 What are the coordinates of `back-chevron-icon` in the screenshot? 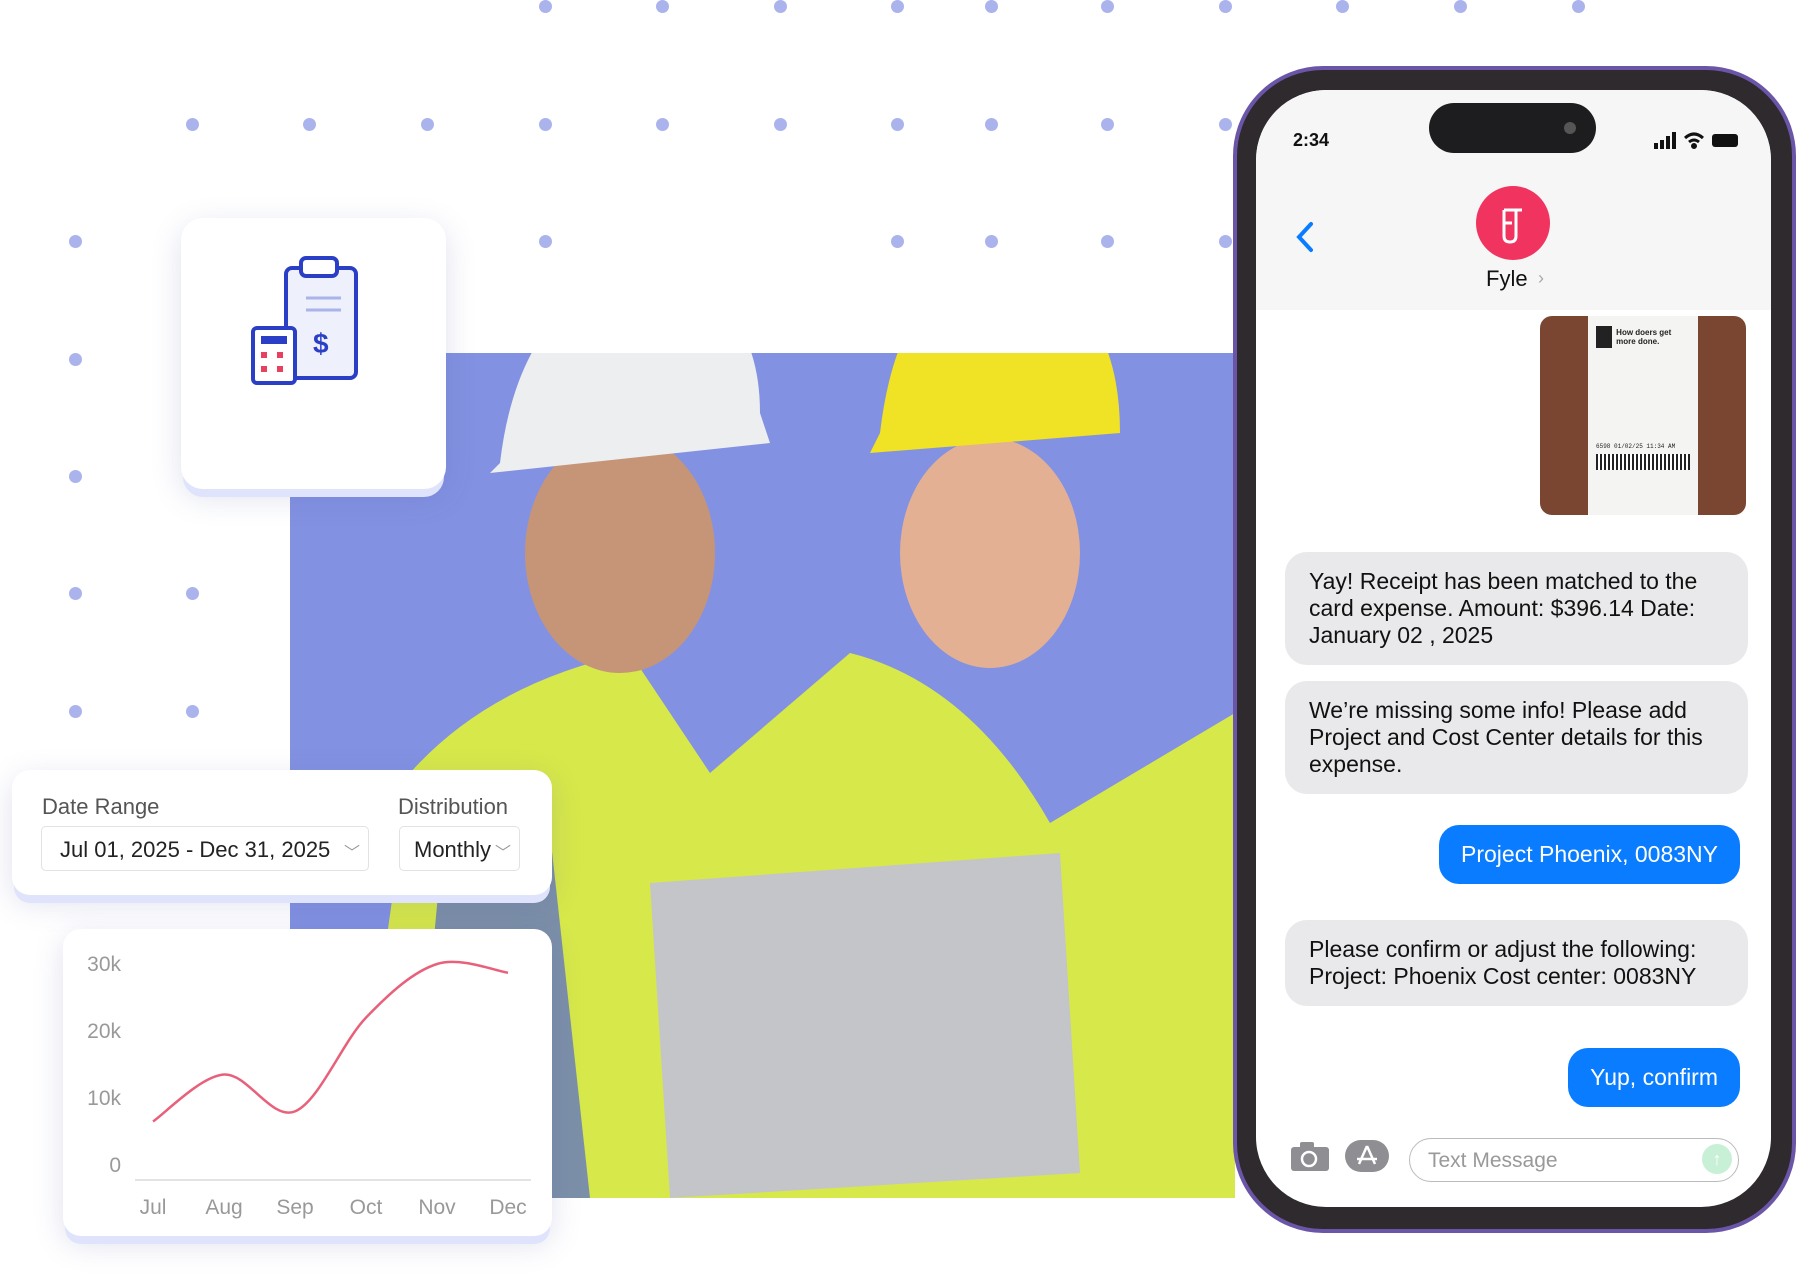 It's located at (1305, 237).